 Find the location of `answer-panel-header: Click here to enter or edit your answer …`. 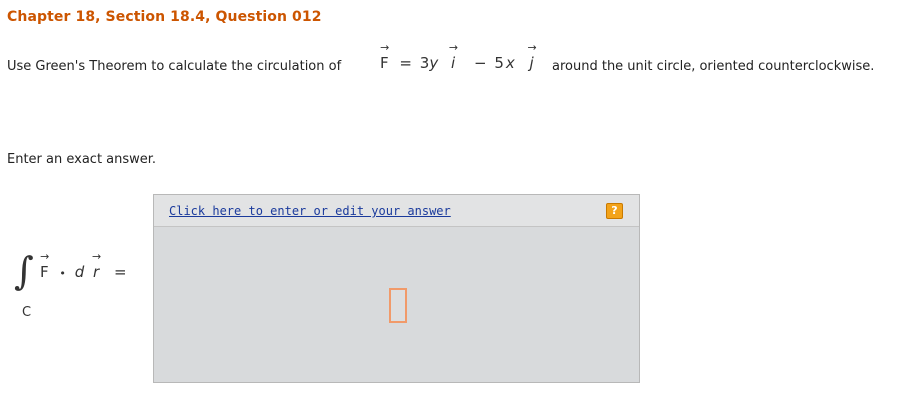

answer-panel-header: Click here to enter or edit your answer … is located at coordinates (396, 211).